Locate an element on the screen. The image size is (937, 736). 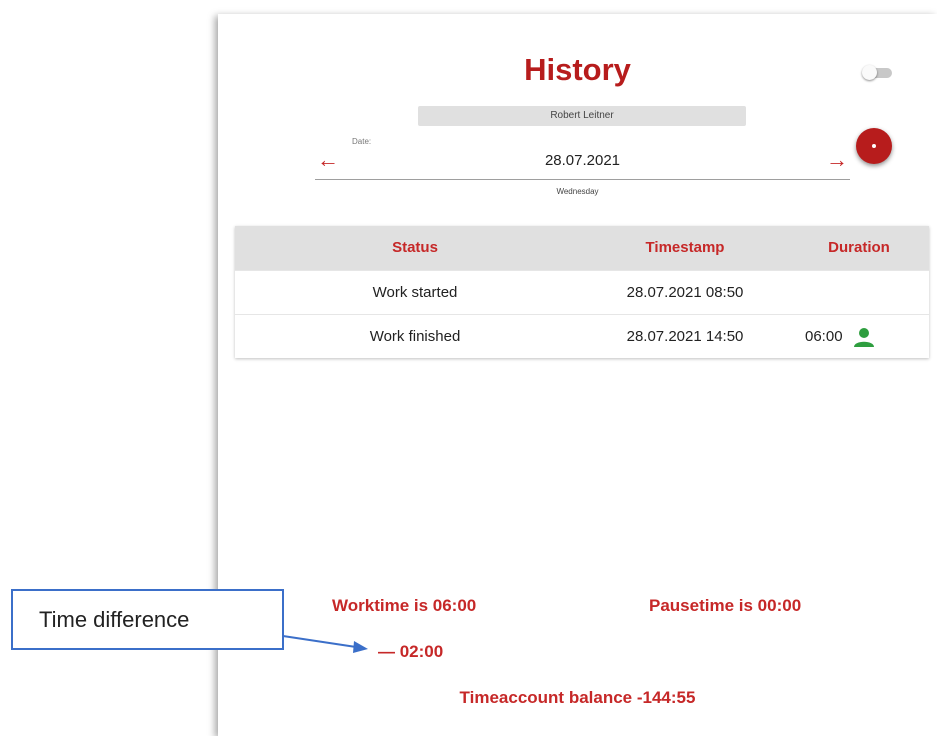
time-difference-callout: Time difference is located at coordinates (147, 619).